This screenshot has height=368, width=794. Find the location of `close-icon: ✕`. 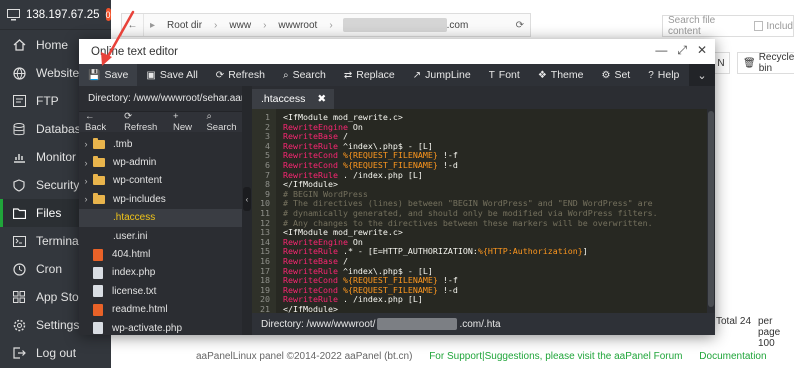

close-icon: ✕ is located at coordinates (702, 50).